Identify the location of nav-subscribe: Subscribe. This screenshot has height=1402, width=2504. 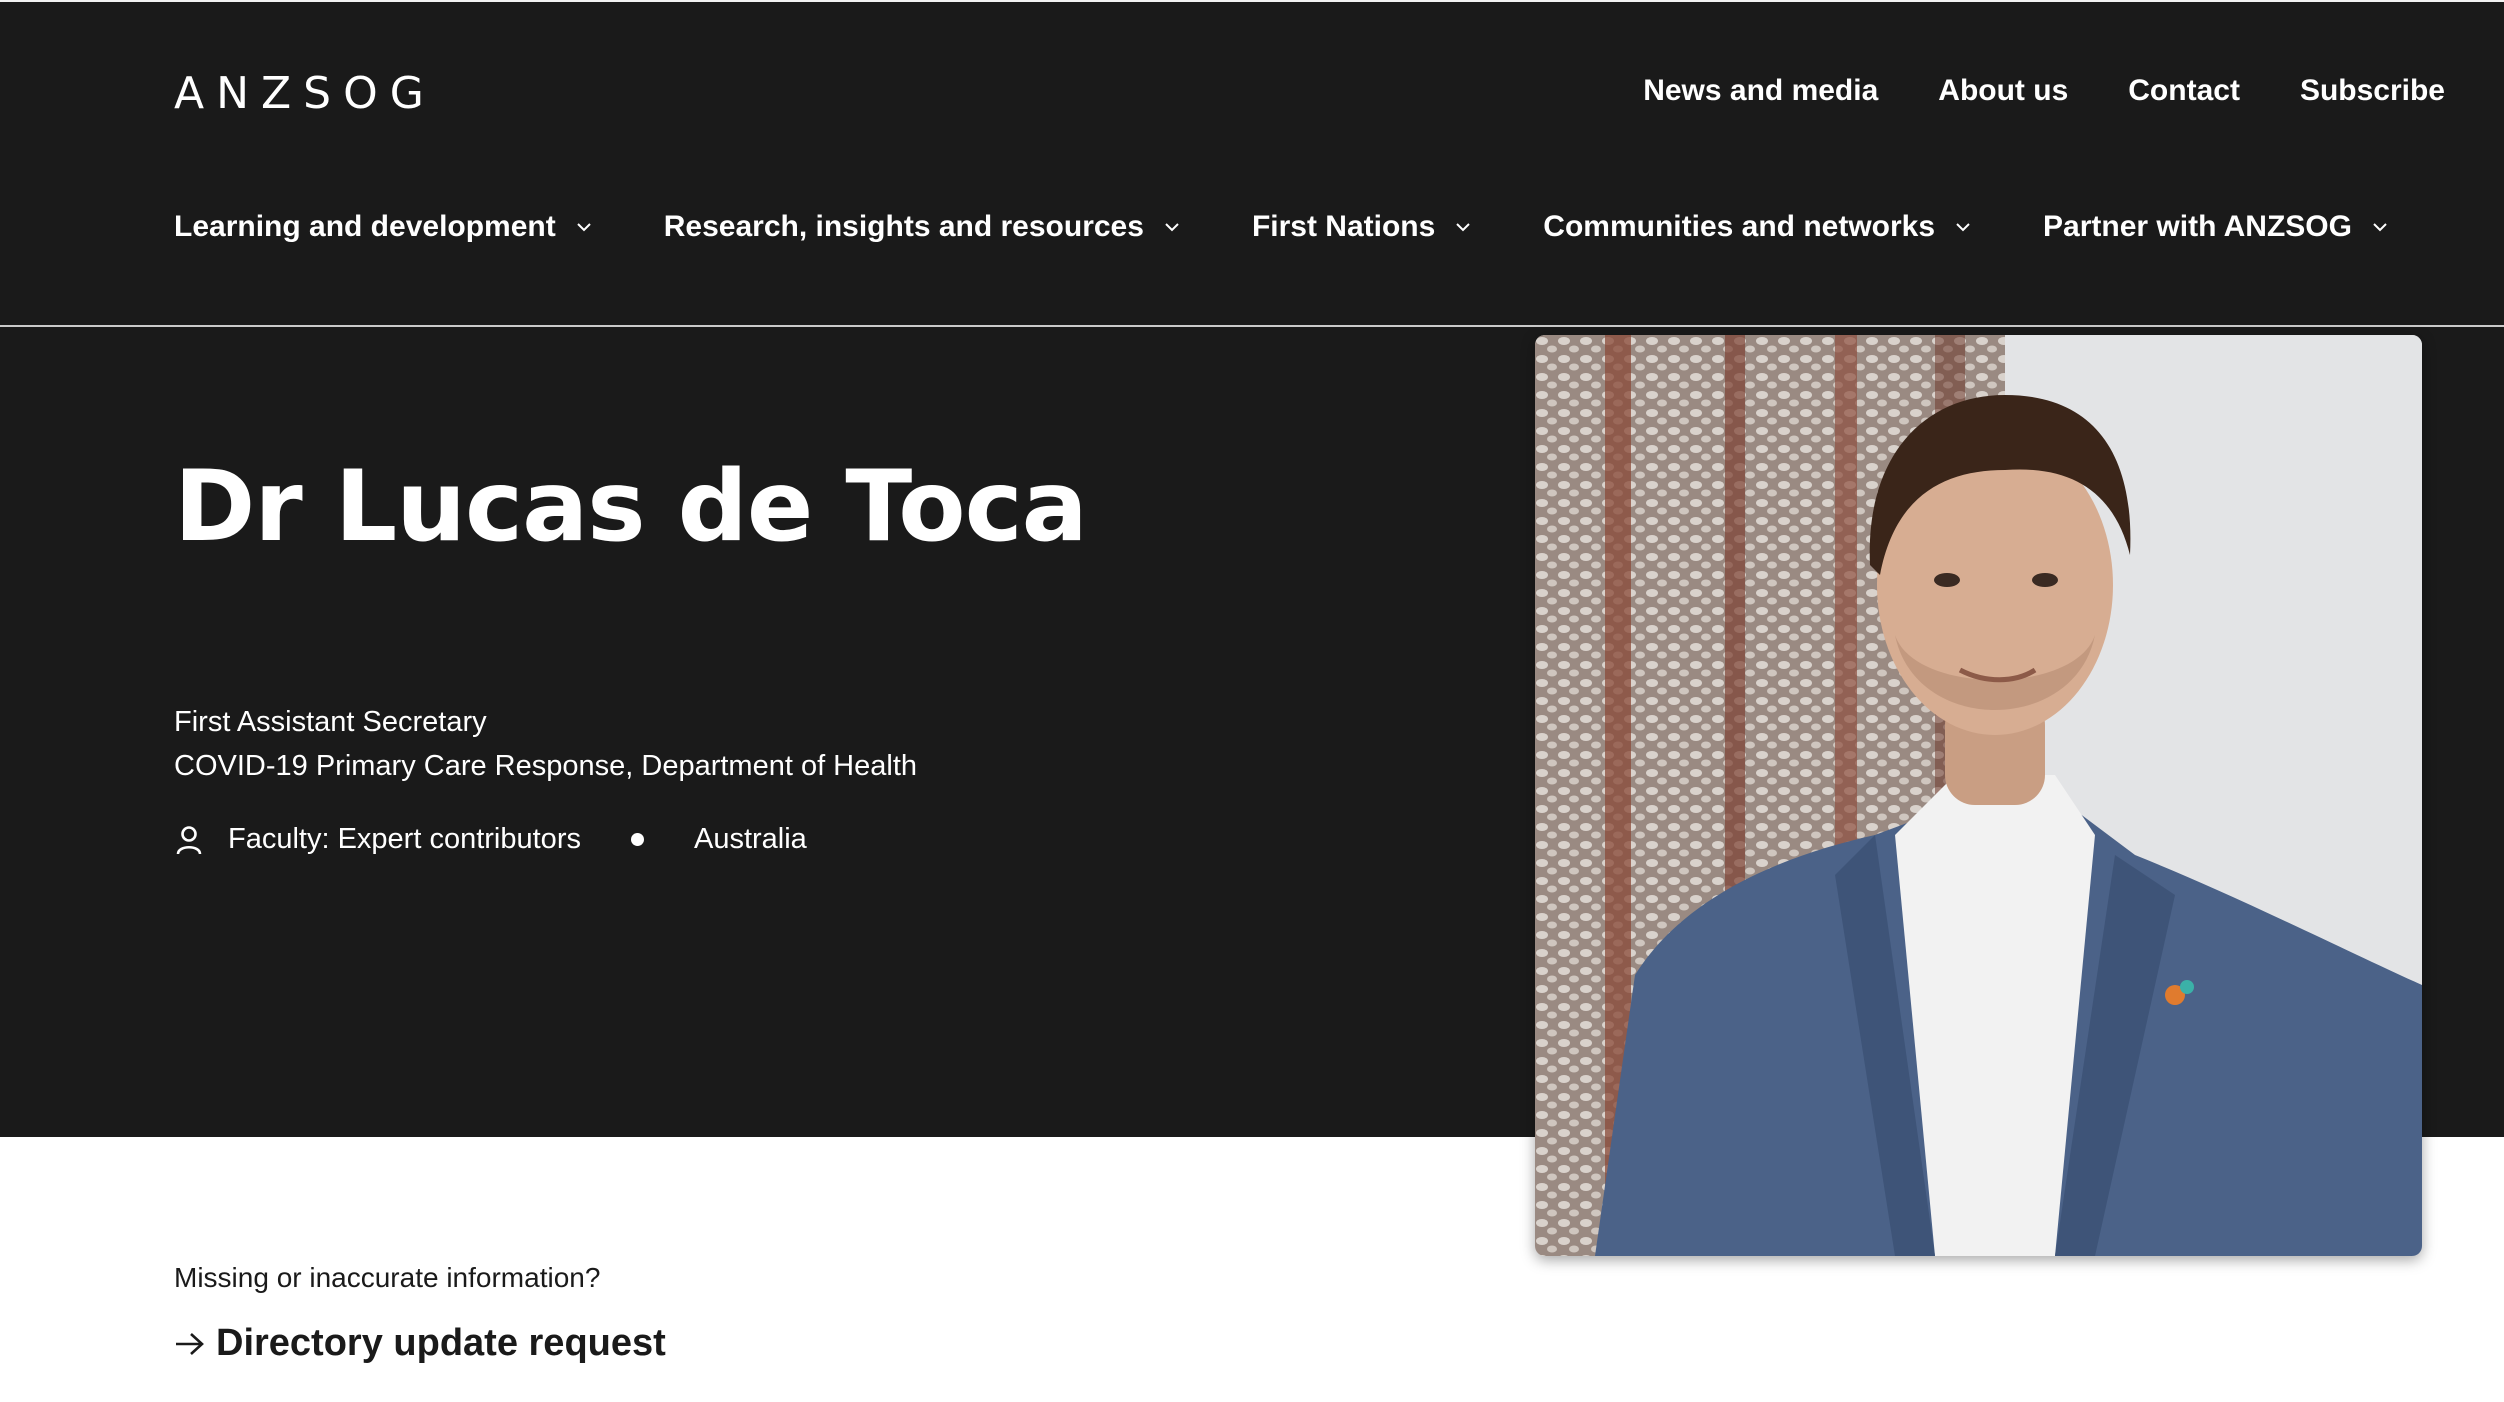
(2372, 91).